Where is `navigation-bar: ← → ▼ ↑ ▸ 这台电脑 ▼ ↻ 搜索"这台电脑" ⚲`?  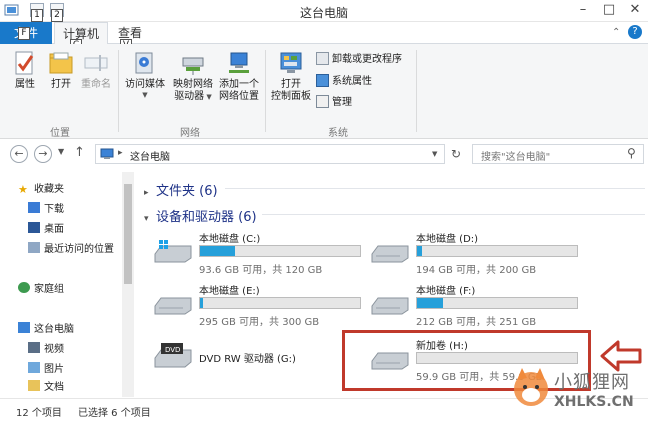
navigation-bar: ← → ▼ ↑ ▸ 这台电脑 ▼ ↻ 搜索"这台电脑" ⚲ is located at coordinates (324, 154).